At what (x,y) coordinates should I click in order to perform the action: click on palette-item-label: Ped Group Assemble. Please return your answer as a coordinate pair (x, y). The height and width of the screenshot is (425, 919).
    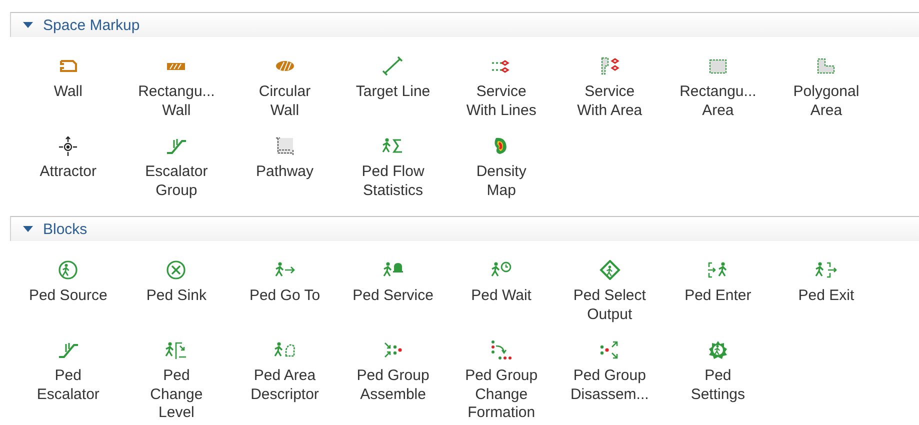
    Looking at the image, I should click on (393, 385).